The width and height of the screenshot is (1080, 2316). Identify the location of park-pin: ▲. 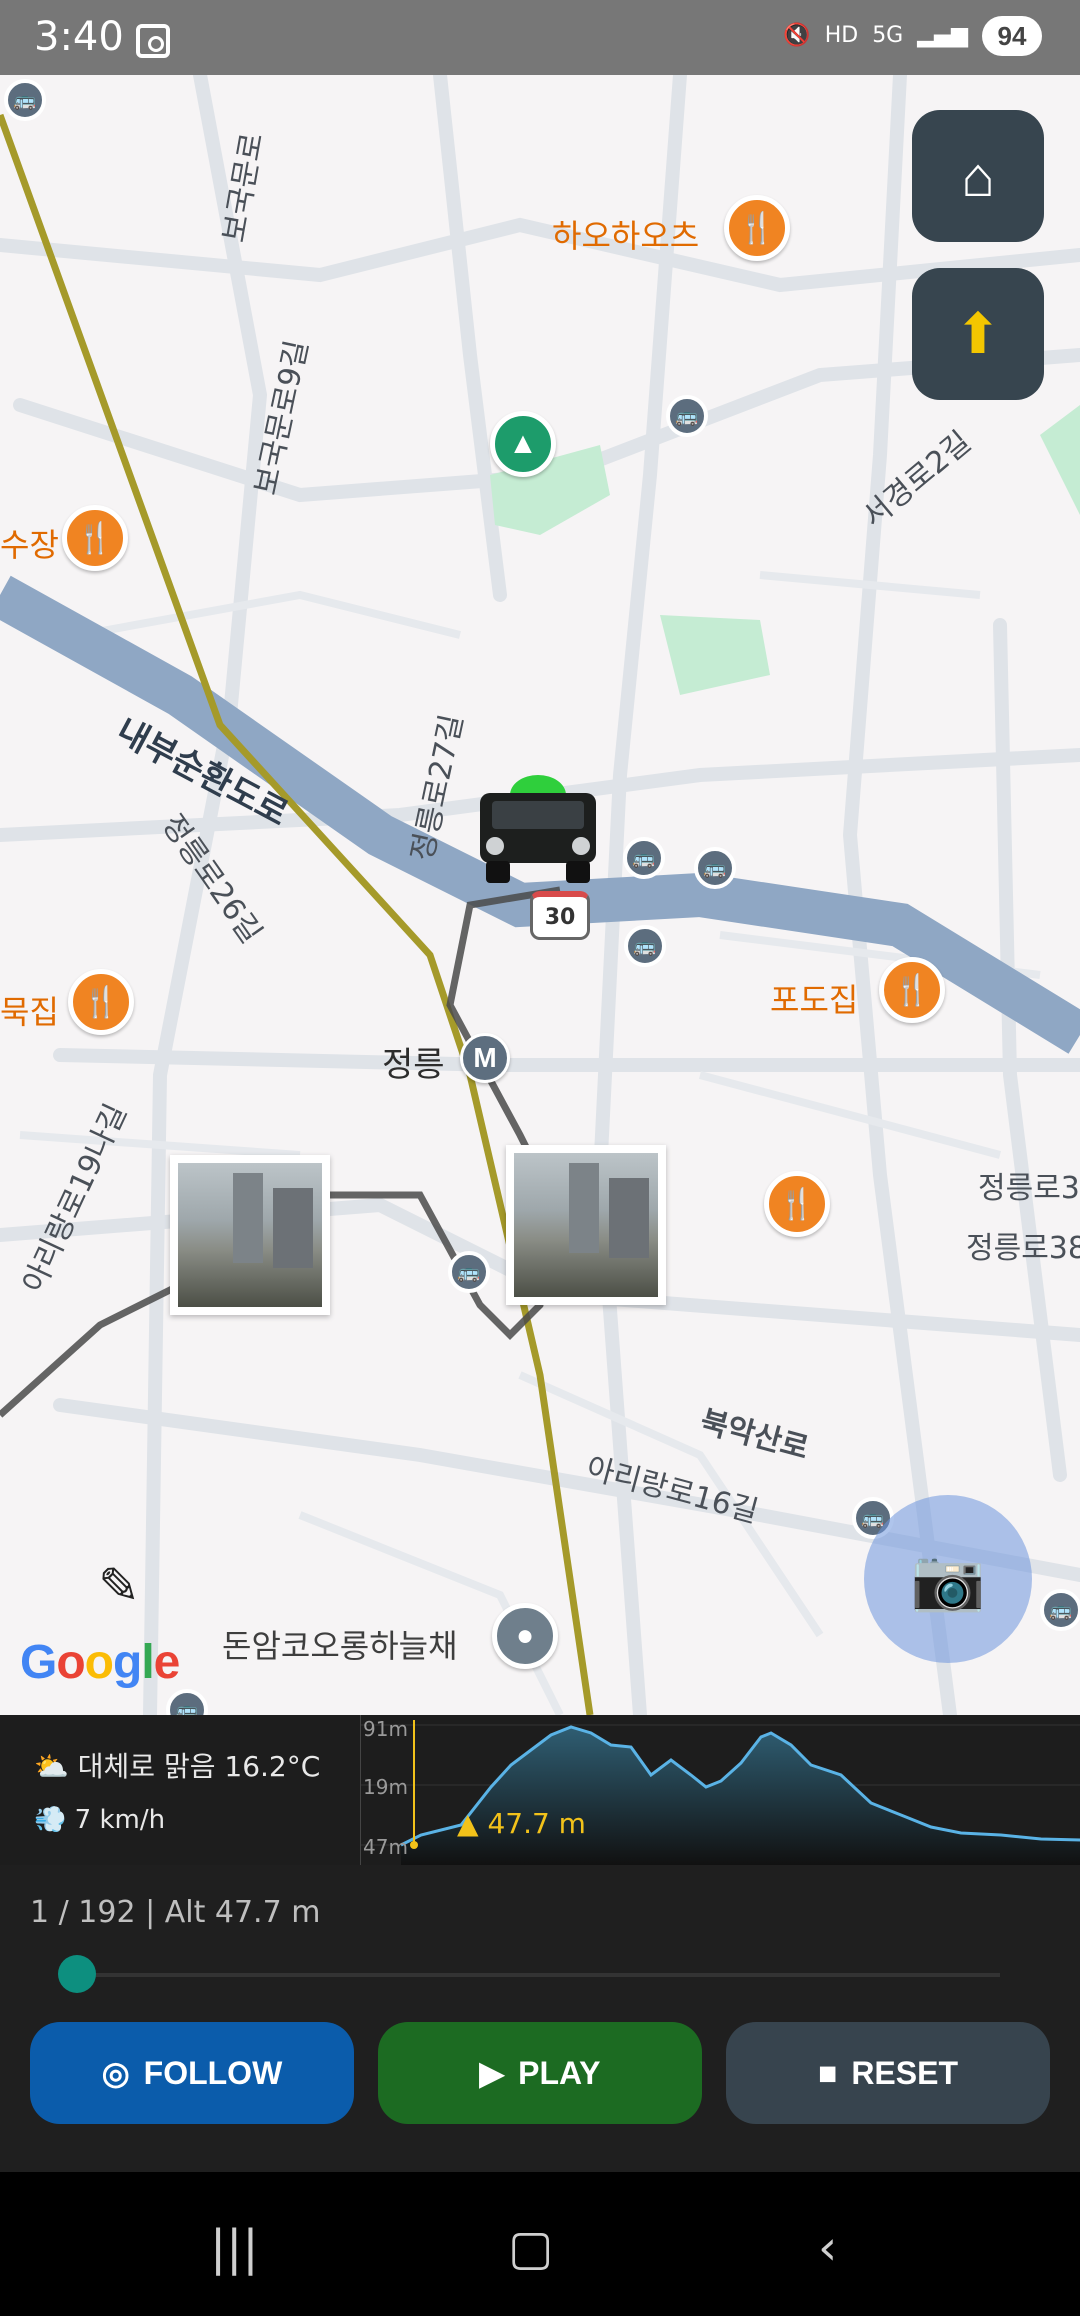
(523, 444).